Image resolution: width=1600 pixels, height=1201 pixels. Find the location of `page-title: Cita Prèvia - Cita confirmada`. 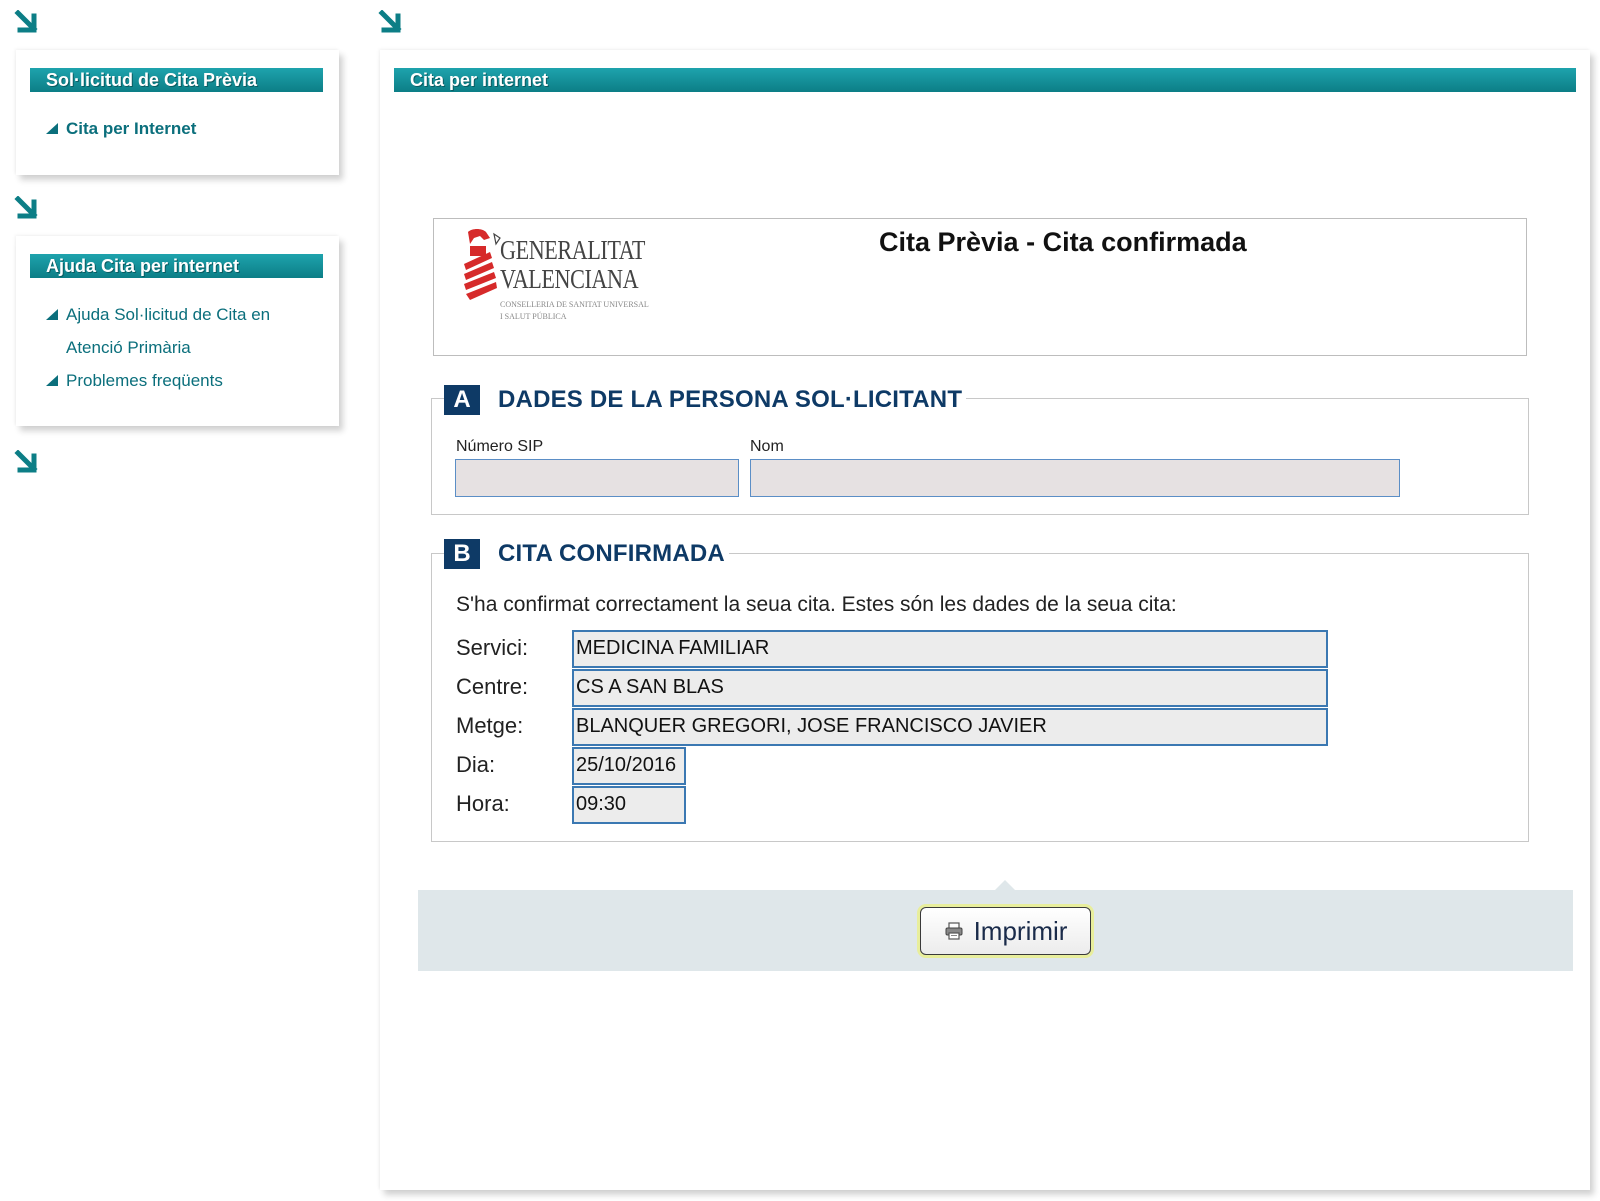

page-title: Cita Prèvia - Cita confirmada is located at coordinates (1063, 242).